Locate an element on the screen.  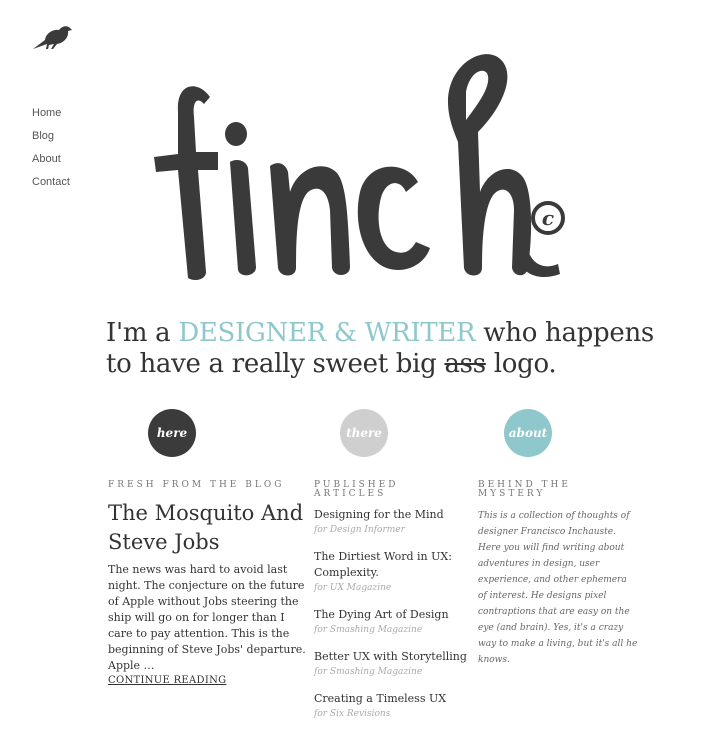
here-badge: here is located at coordinates (172, 433).